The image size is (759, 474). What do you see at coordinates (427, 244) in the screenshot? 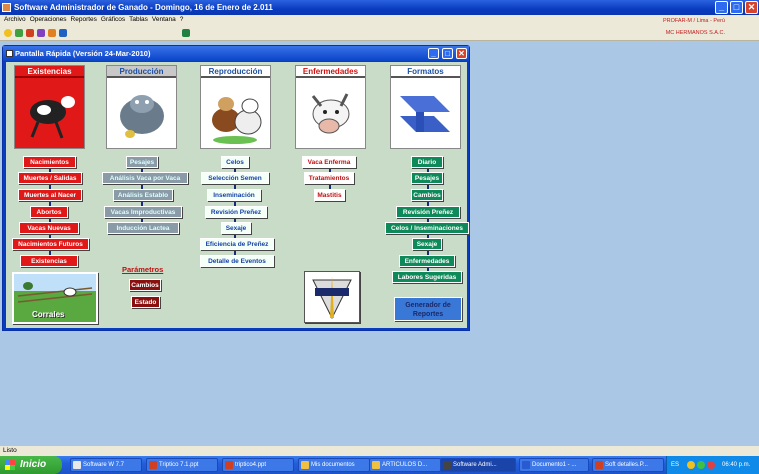
I see `btn-sexaje-fmt: Sexaje` at bounding box center [427, 244].